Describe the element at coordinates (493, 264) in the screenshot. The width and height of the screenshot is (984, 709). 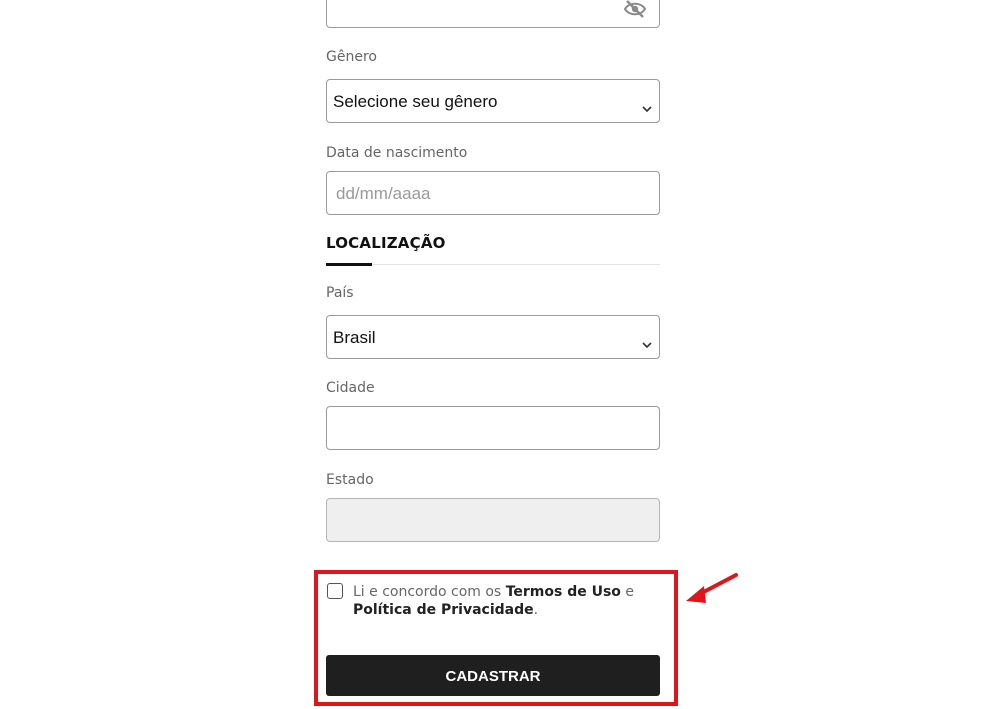
I see `section-divider` at that location.